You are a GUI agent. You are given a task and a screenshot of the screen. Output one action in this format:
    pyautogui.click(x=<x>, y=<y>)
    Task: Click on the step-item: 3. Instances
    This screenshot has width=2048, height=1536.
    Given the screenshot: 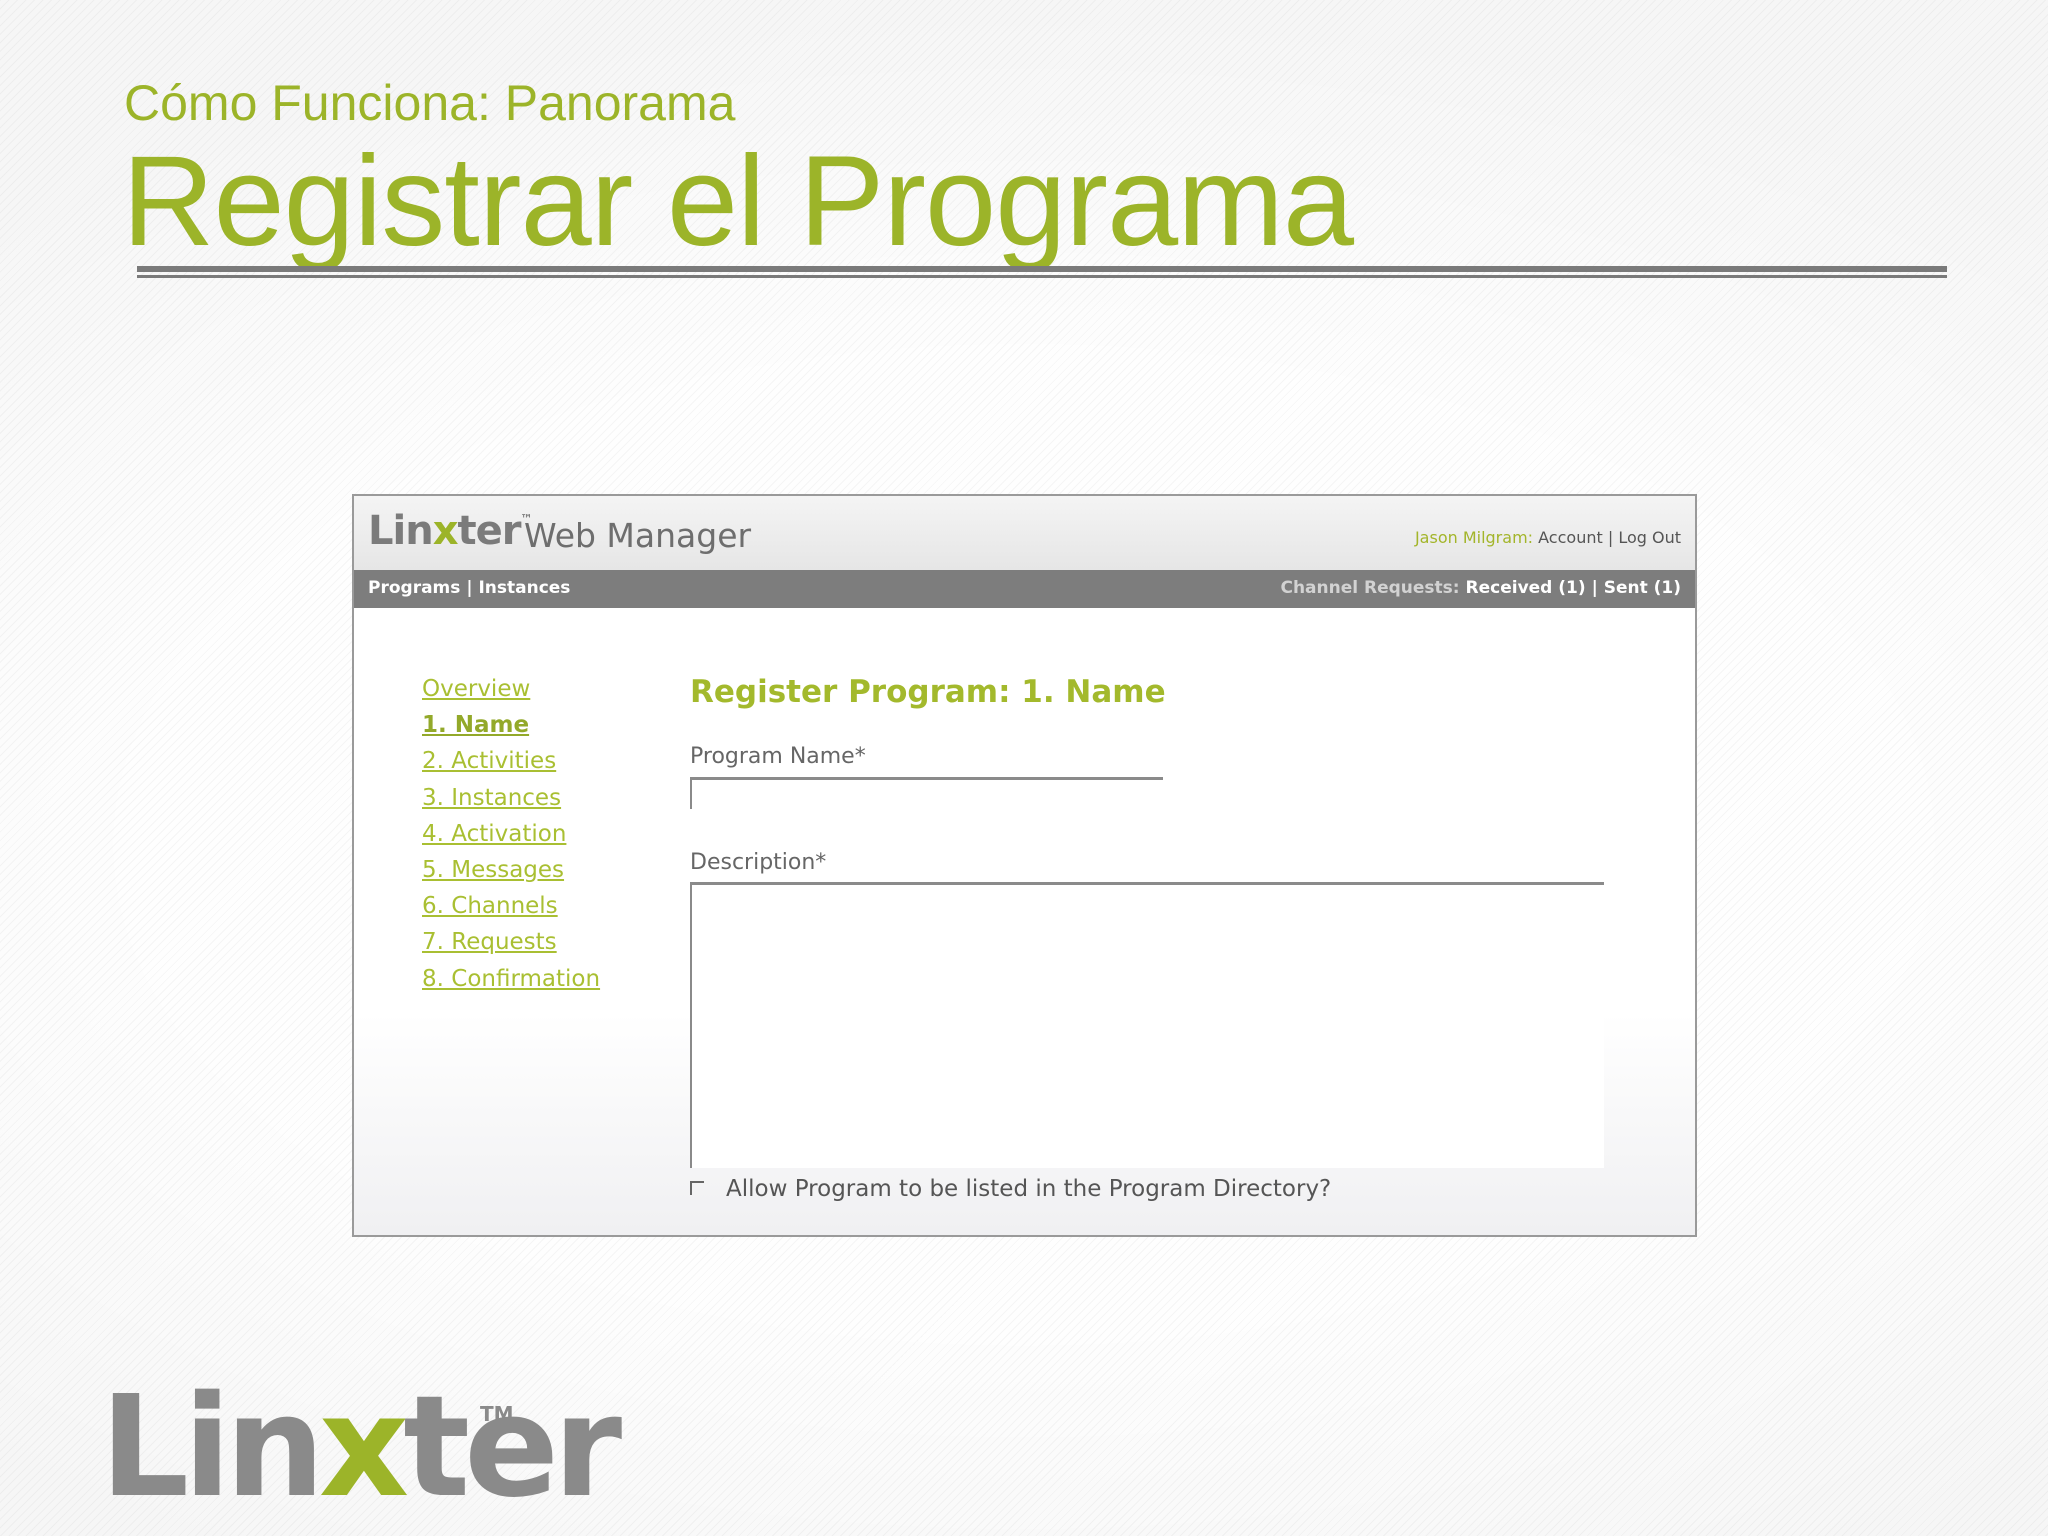 What is the action you would take?
    pyautogui.click(x=511, y=803)
    